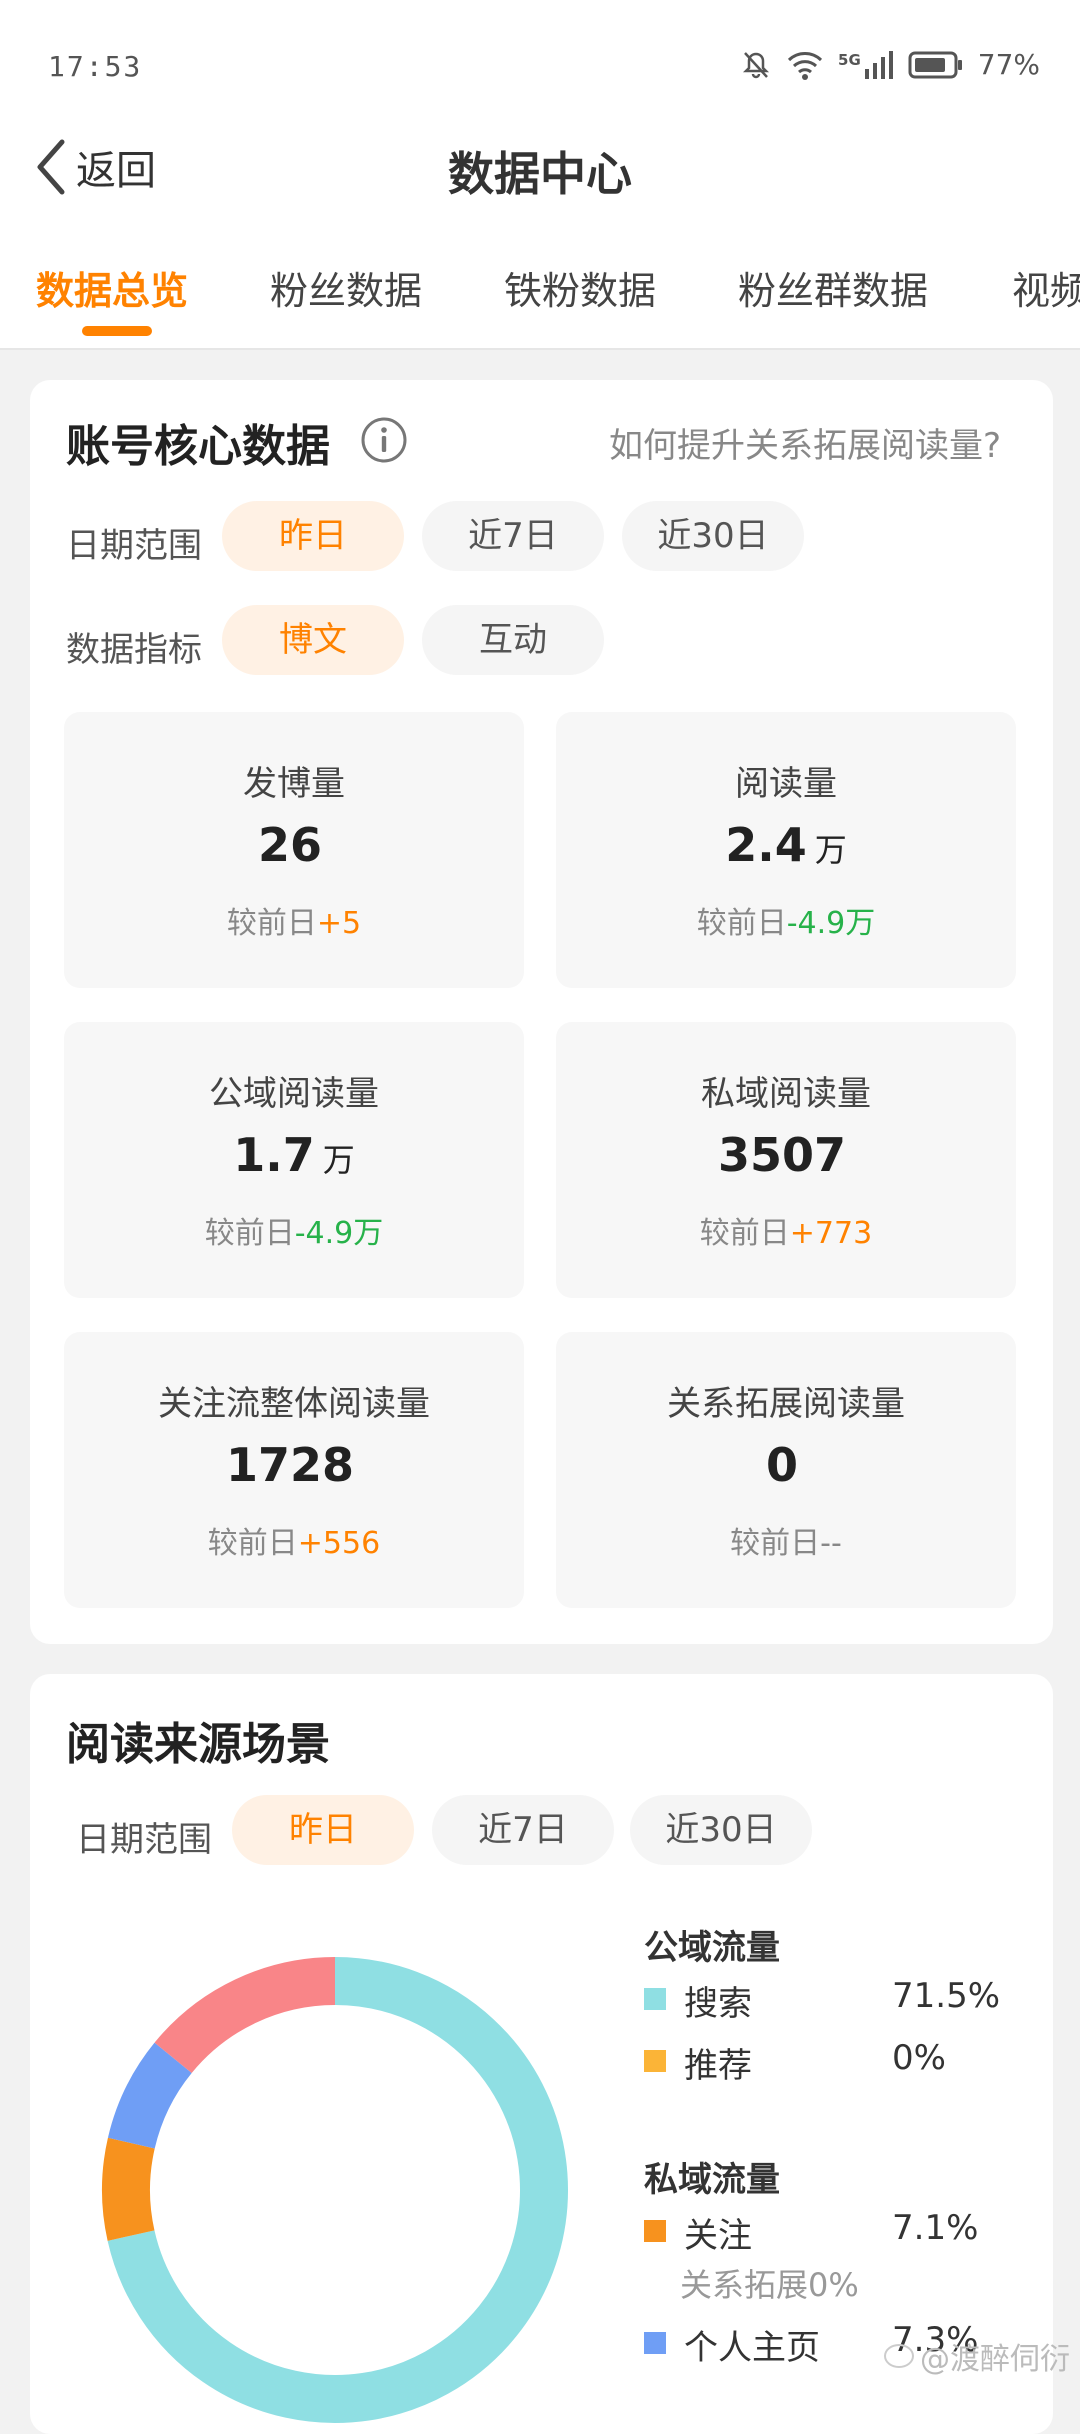 Image resolution: width=1080 pixels, height=2434 pixels. I want to click on info-icon, so click(384, 440).